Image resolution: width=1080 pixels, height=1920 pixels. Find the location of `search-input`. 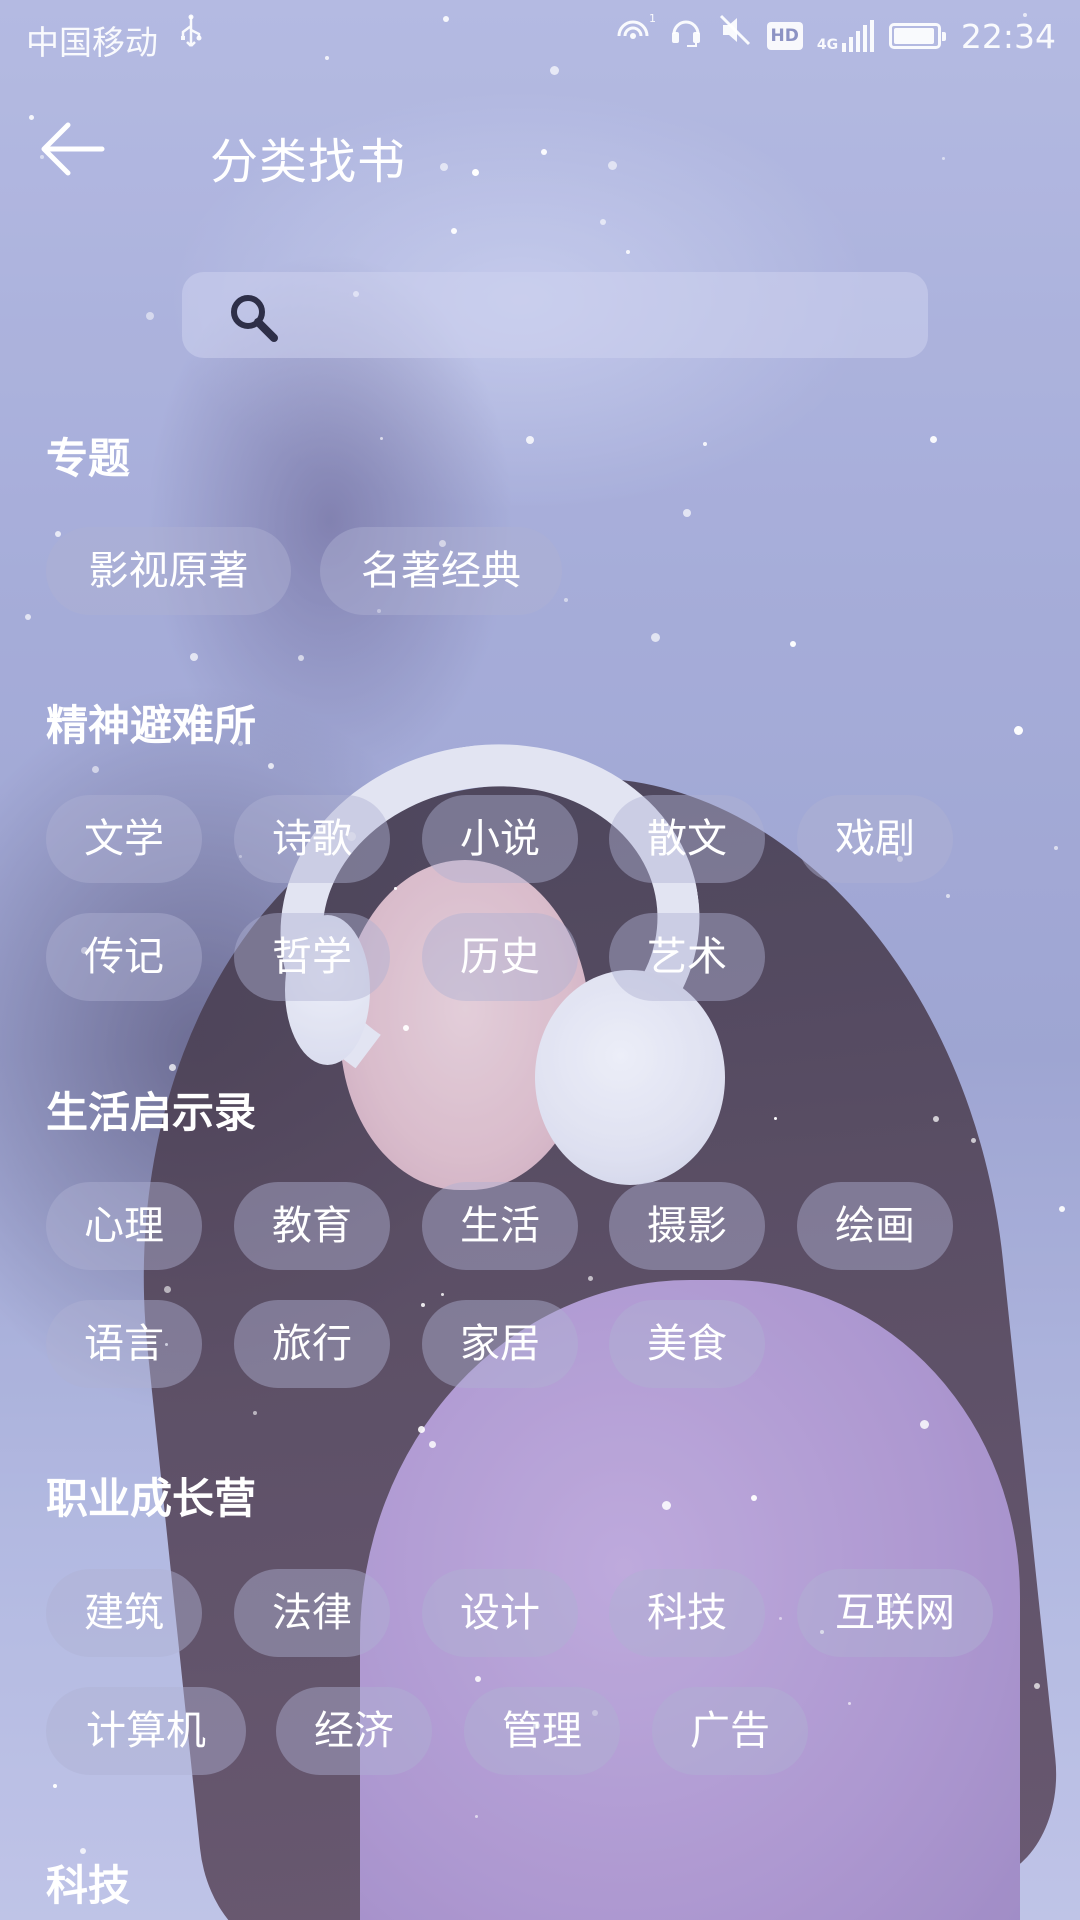

search-input is located at coordinates (604, 316).